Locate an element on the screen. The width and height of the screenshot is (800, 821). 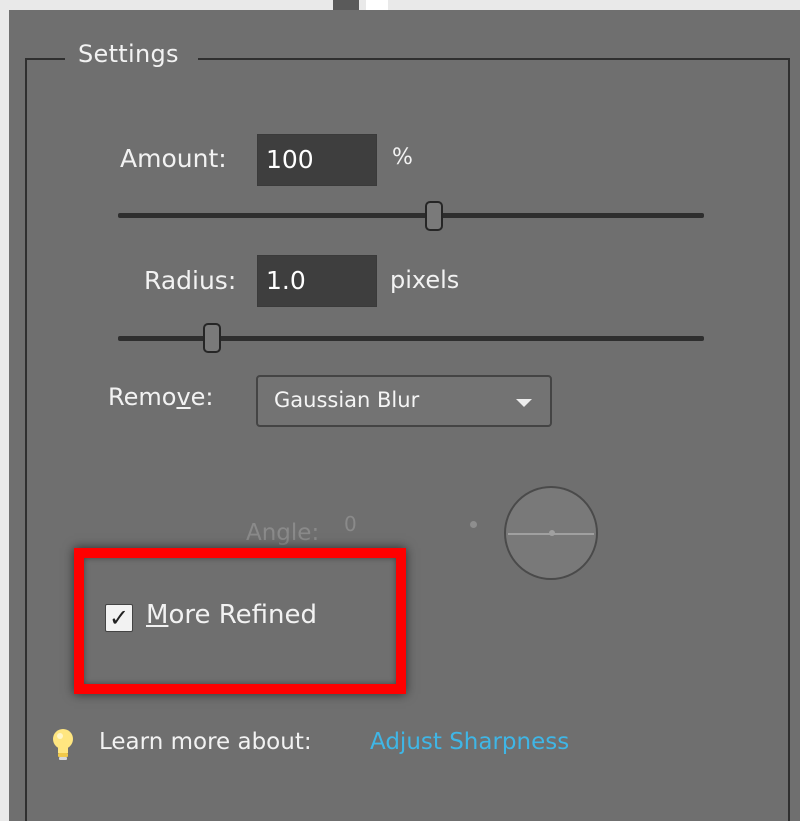
angle-dot-icon is located at coordinates (473, 524).